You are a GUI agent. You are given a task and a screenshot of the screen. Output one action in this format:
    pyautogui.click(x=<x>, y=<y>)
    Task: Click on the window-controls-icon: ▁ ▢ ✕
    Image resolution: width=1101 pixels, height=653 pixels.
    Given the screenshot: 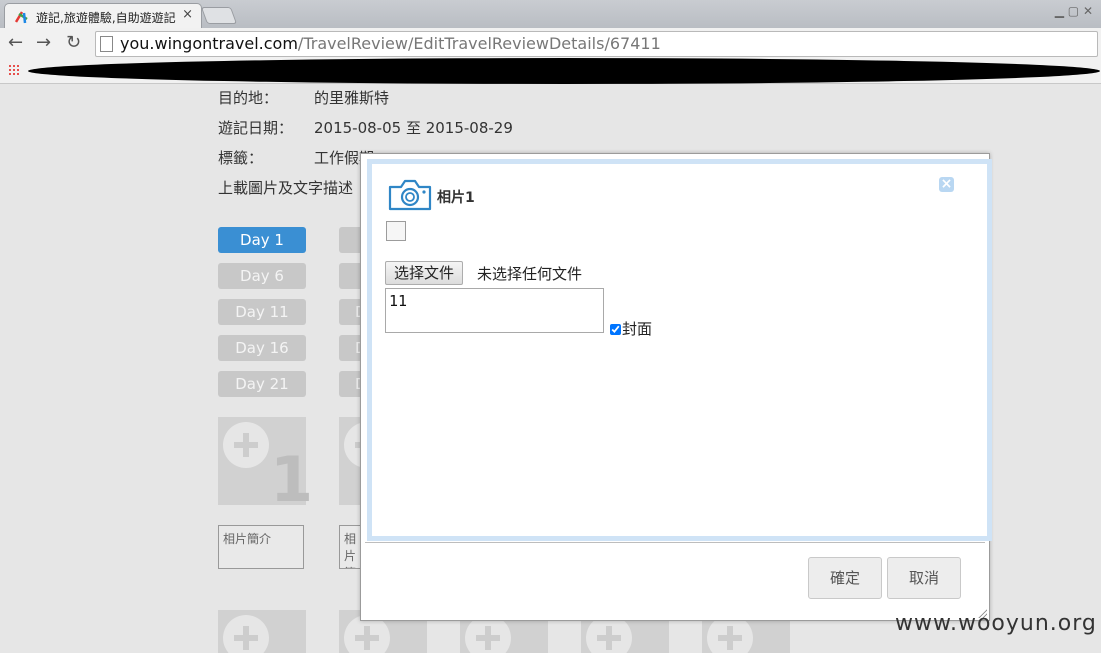 What is the action you would take?
    pyautogui.click(x=1074, y=11)
    